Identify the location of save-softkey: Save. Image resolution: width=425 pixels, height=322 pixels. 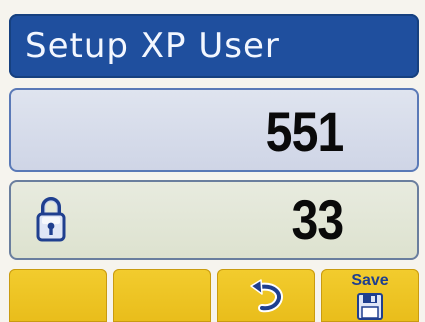
(370, 295).